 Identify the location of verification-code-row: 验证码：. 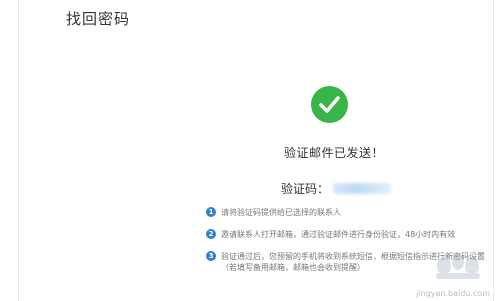
(336, 188).